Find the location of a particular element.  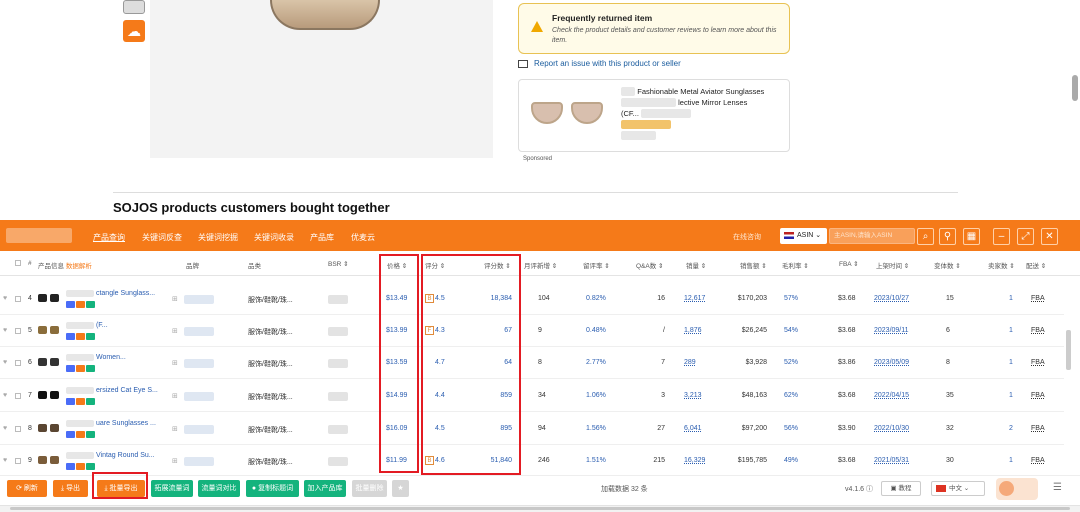

expand-icon: ⤢ is located at coordinates (1025, 236).